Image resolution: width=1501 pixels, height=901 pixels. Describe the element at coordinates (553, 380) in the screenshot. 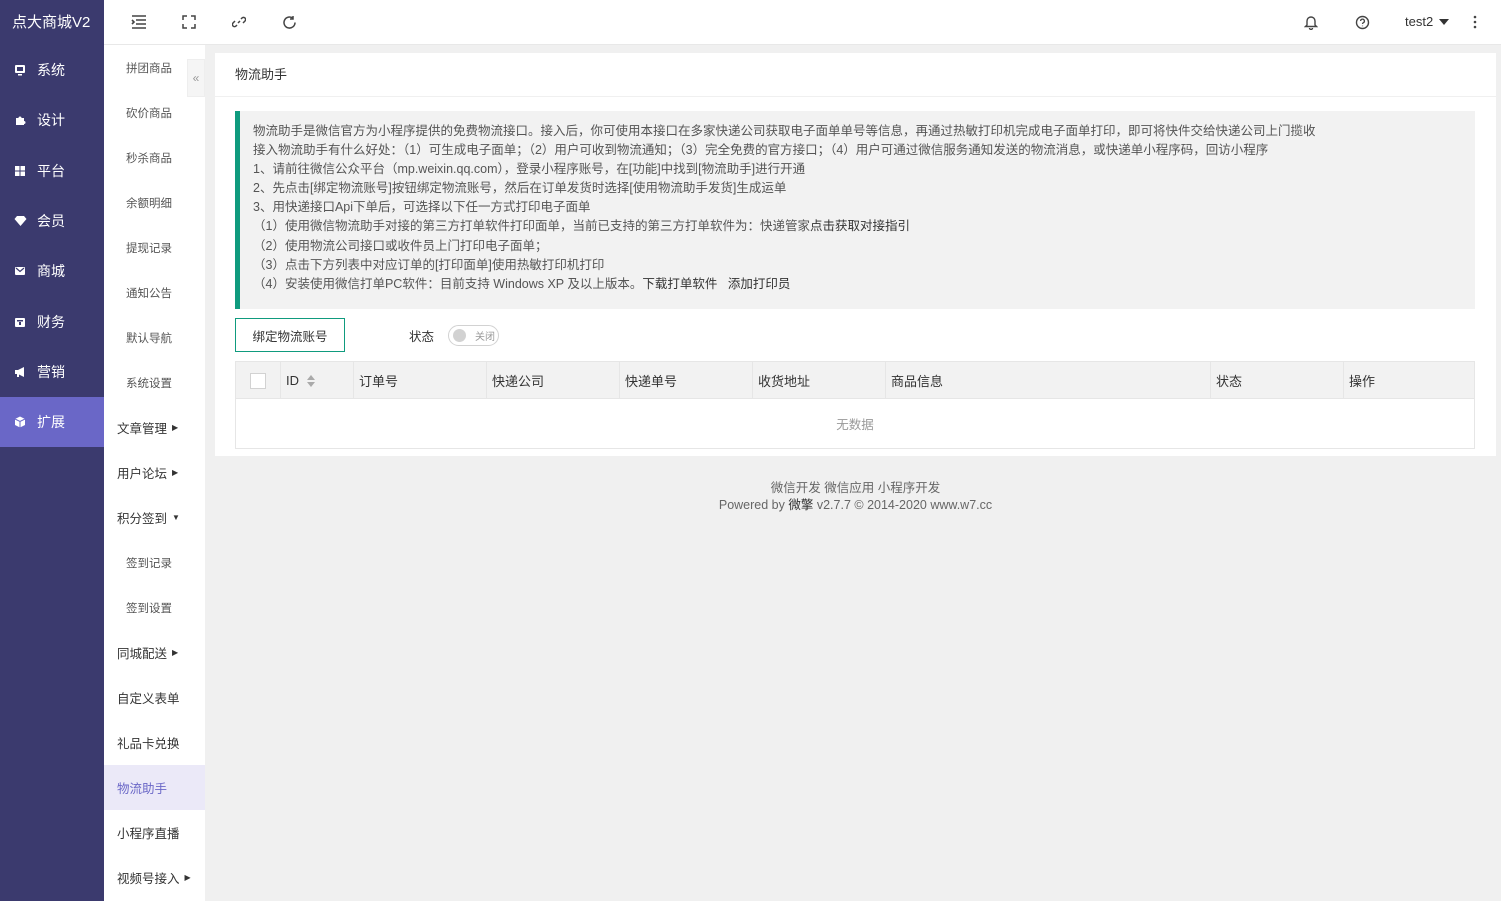

I see `column-header-express-company: 快递公司` at that location.